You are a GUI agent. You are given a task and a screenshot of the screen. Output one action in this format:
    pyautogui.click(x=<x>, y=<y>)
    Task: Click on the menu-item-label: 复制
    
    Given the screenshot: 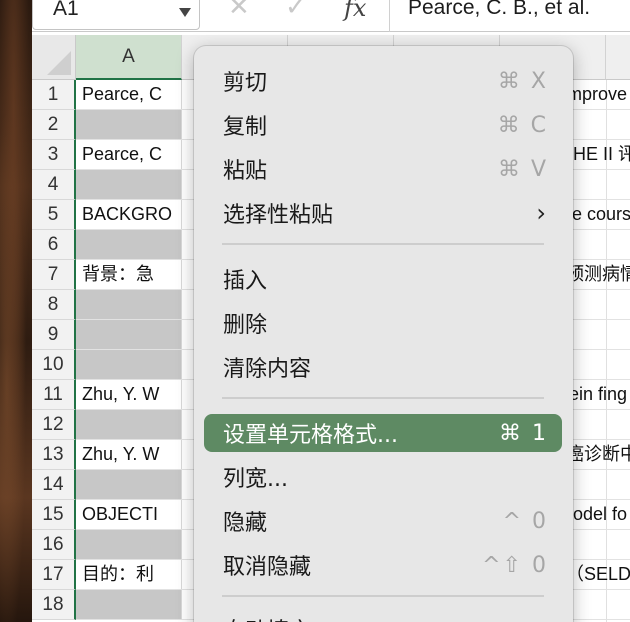 What is the action you would take?
    pyautogui.click(x=245, y=127)
    